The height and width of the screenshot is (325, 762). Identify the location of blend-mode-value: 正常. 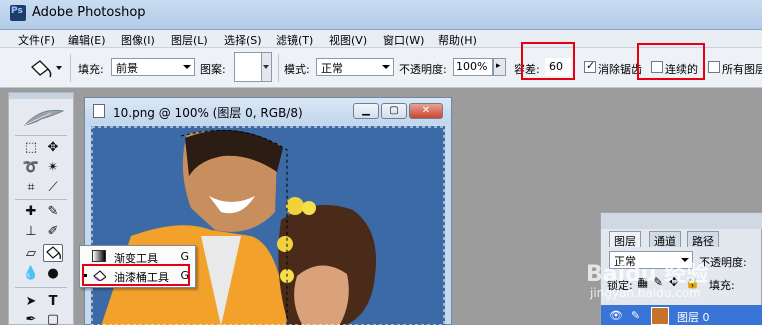
(332, 68).